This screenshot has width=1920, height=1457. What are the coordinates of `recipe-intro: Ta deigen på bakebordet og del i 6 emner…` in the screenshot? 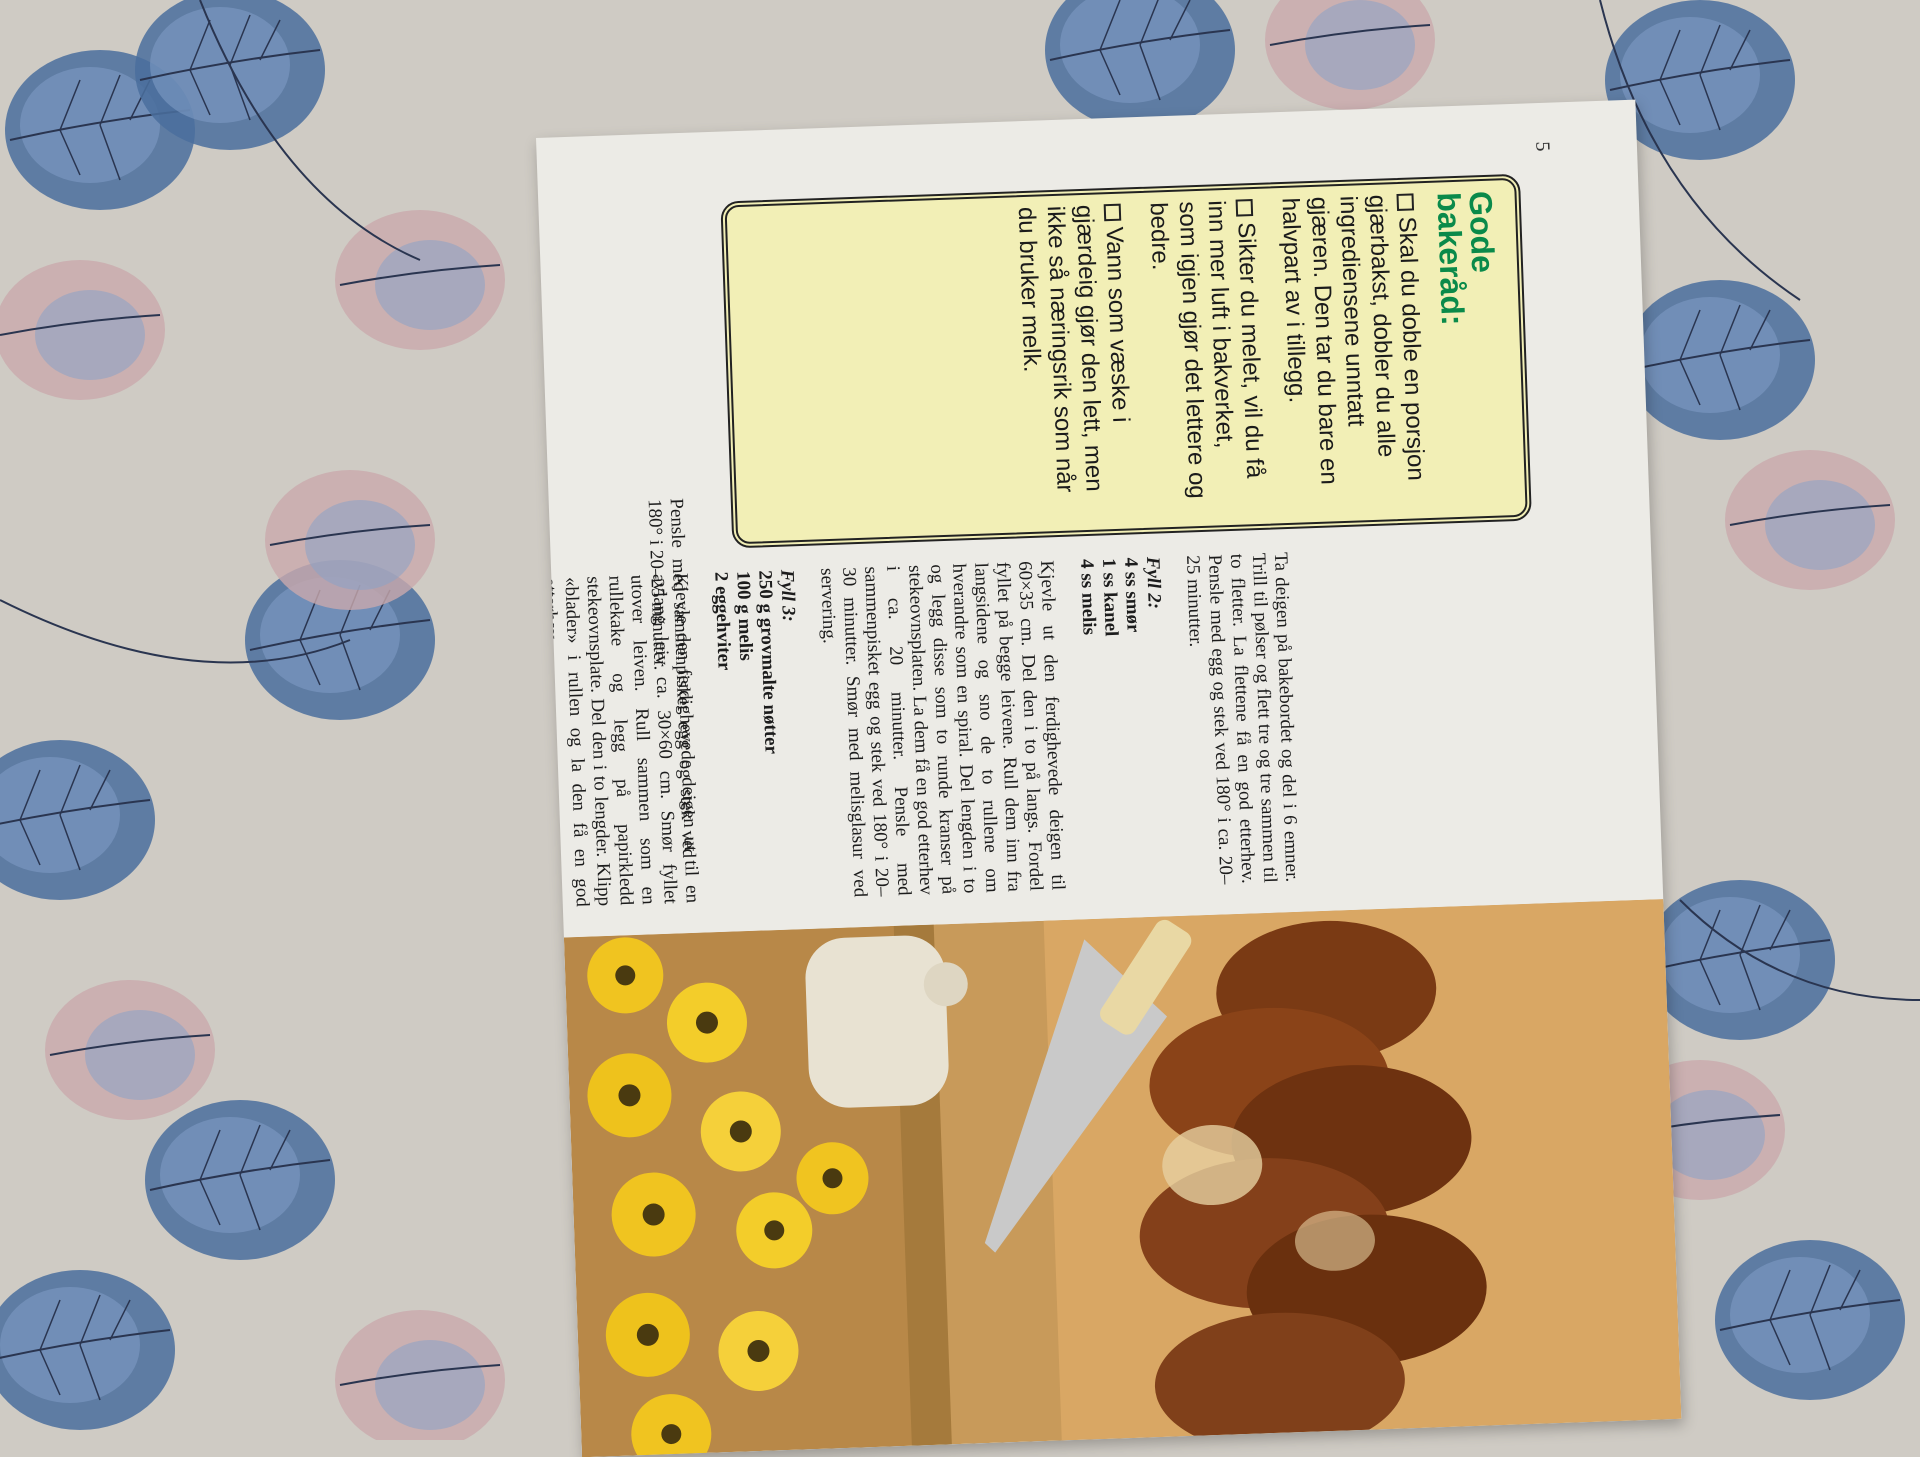 It's located at (1242, 718).